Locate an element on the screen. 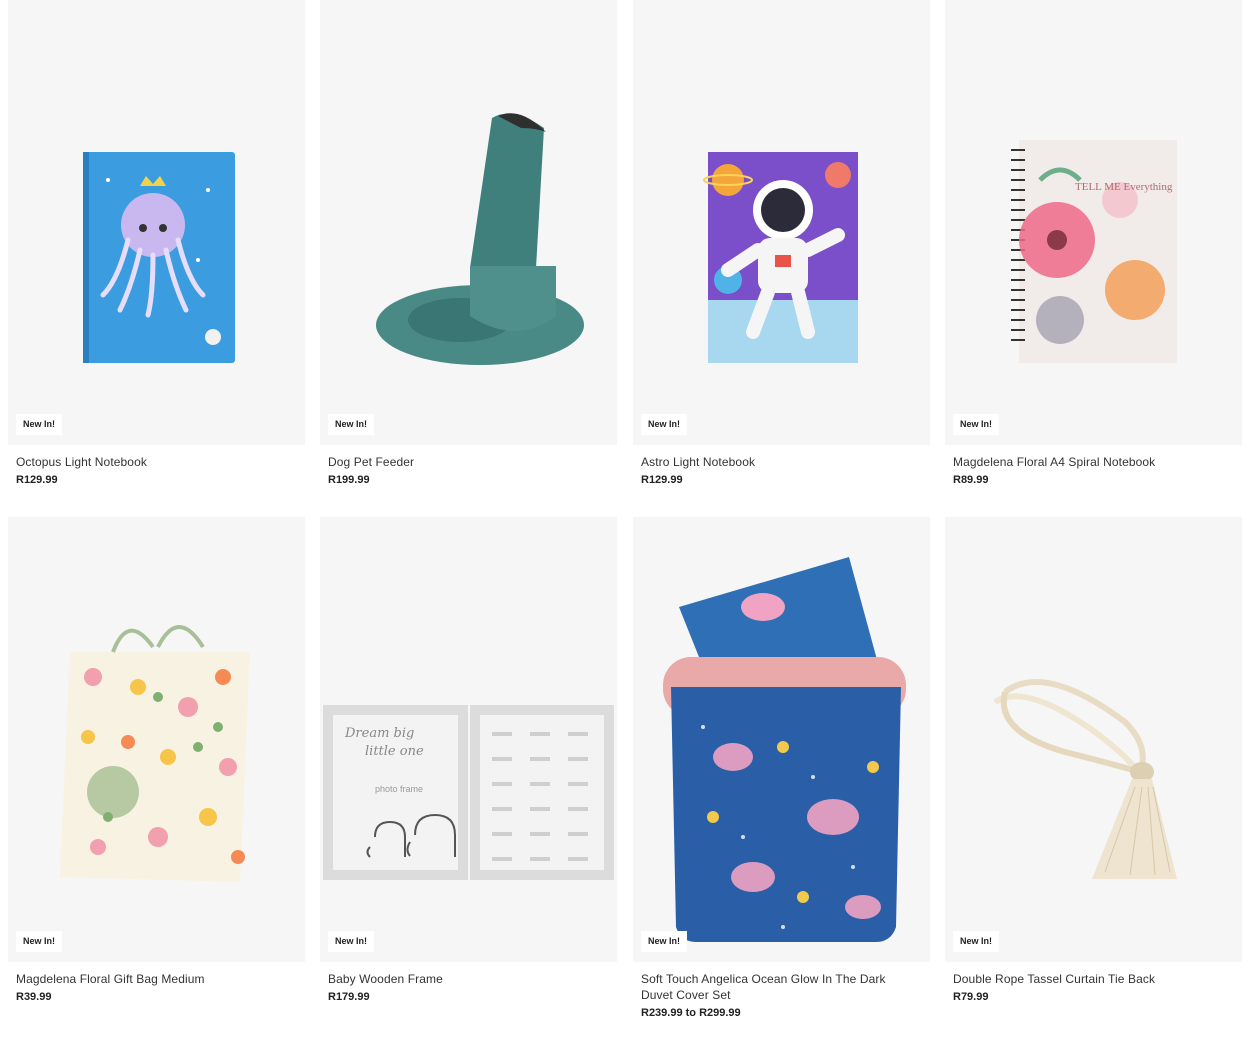  product-card: New In! Octopus Light Notebook R129.99 is located at coordinates (156, 243).